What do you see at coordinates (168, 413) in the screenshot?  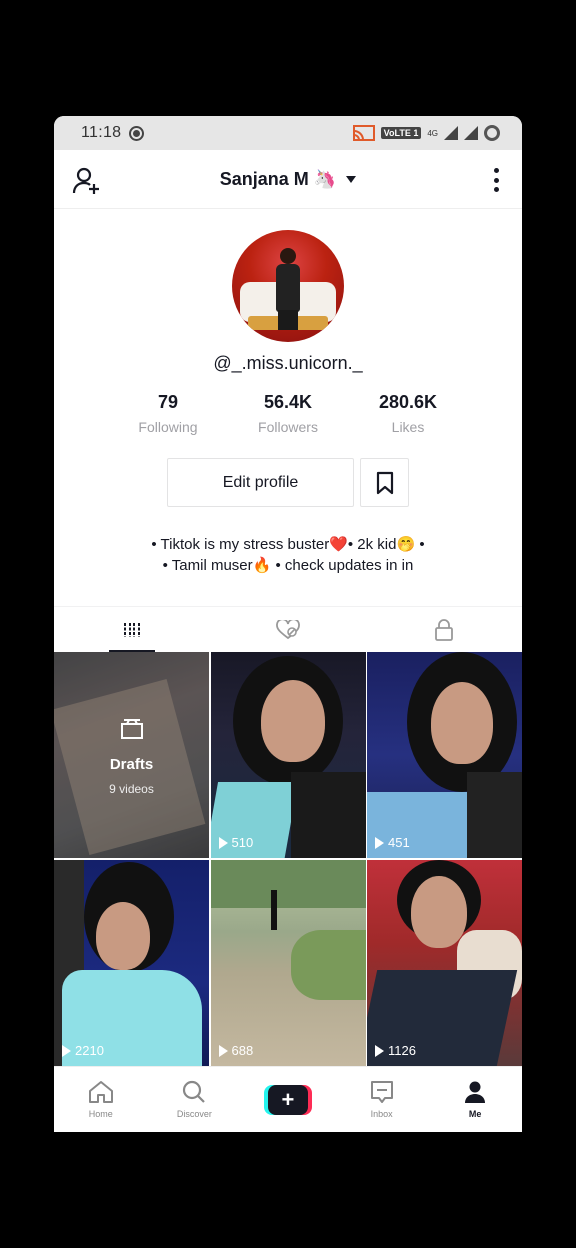 I see `stat-following: 79 Following` at bounding box center [168, 413].